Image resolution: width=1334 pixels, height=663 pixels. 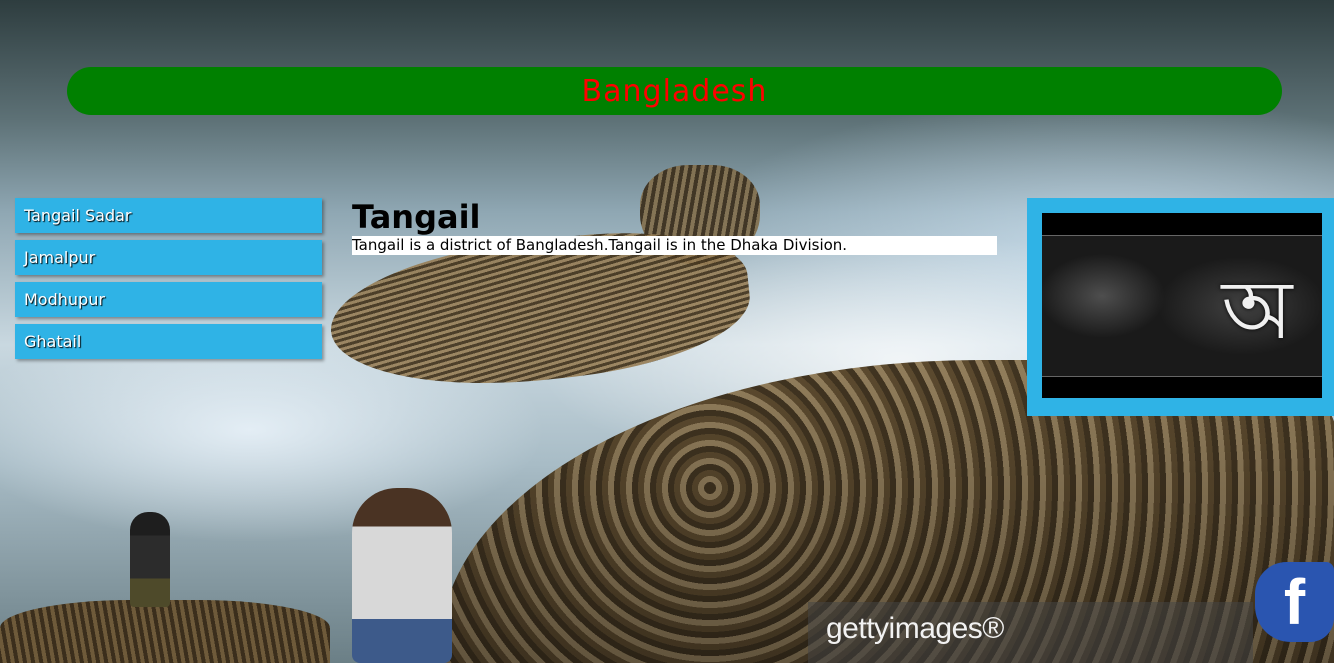 I want to click on background-worker-far, so click(x=150, y=559).